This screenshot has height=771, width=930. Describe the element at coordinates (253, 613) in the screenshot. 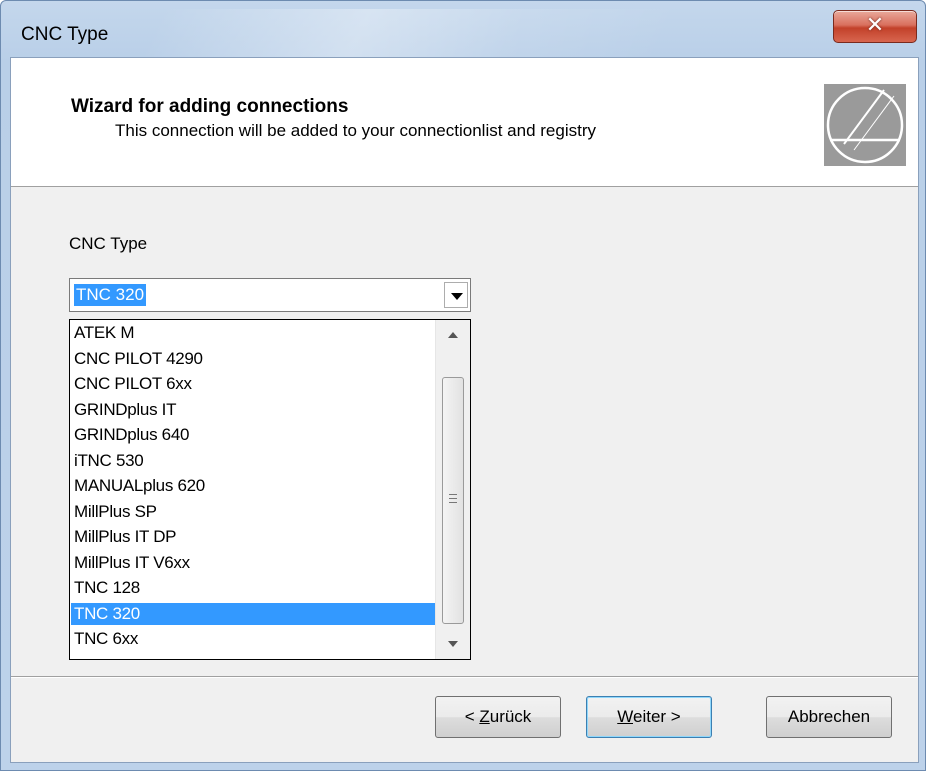

I see `list-item: TNC 320` at that location.